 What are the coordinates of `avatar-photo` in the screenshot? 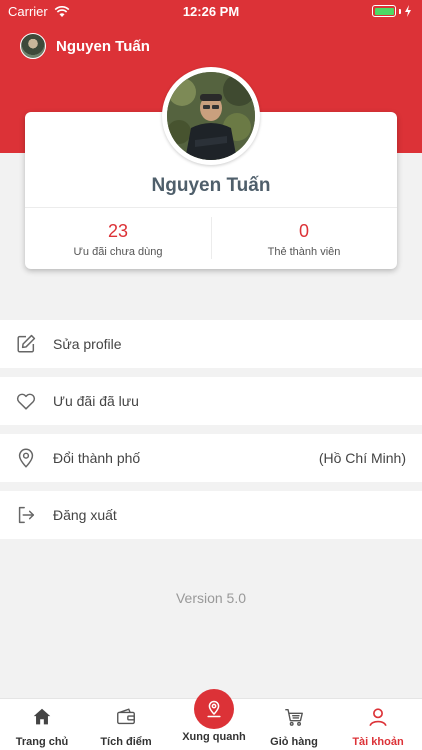 It's located at (211, 116).